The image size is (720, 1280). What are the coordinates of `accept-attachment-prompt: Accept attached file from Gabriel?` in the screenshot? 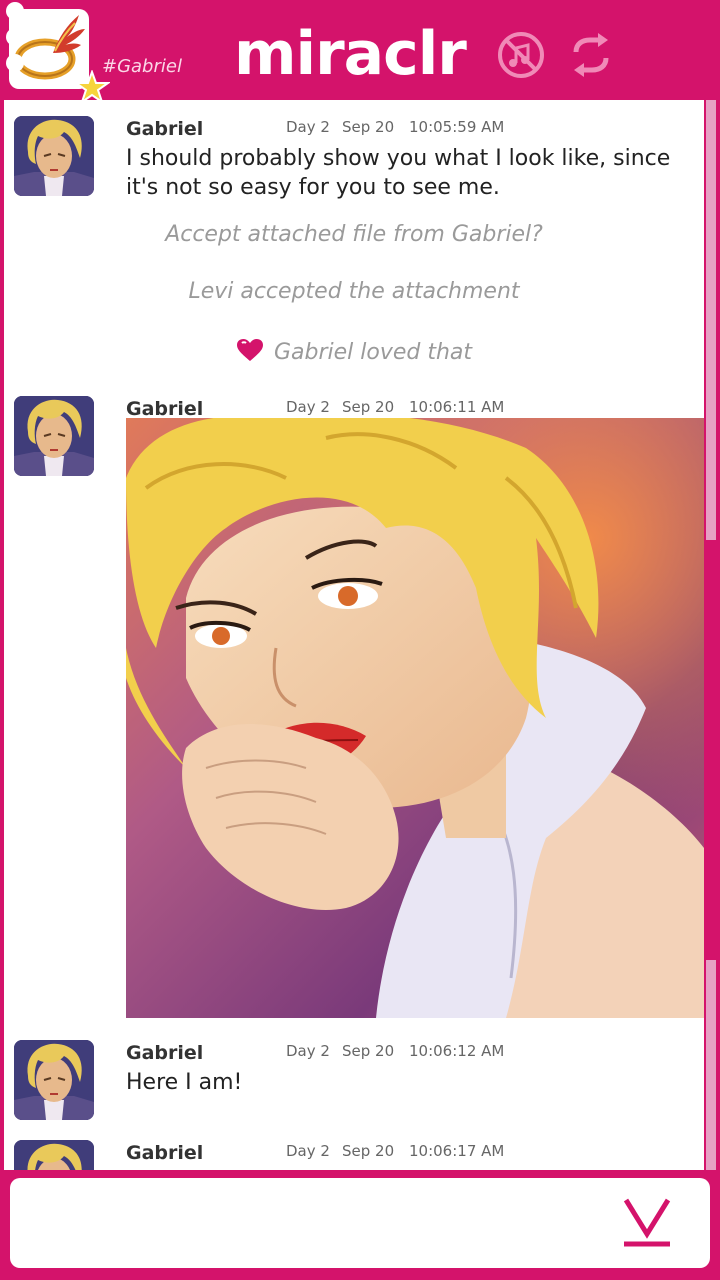 It's located at (354, 234).